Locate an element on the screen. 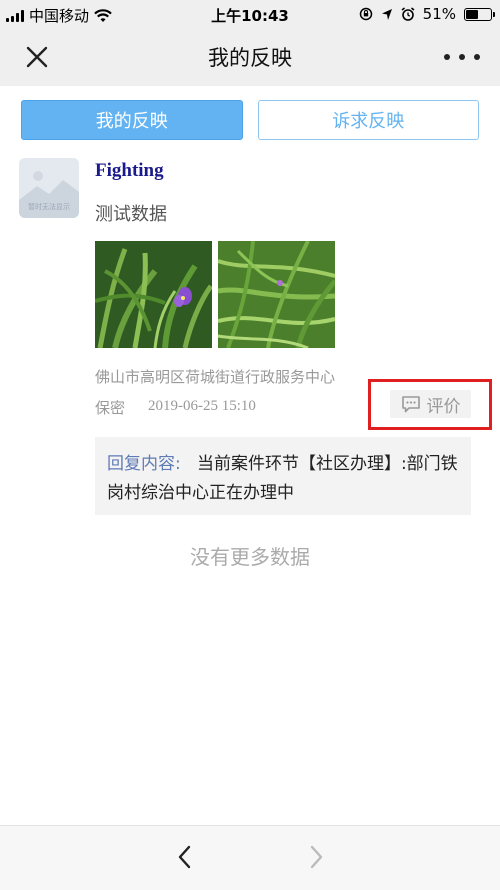  tab-bar: 我的反映 诉求反映 is located at coordinates (250, 120).